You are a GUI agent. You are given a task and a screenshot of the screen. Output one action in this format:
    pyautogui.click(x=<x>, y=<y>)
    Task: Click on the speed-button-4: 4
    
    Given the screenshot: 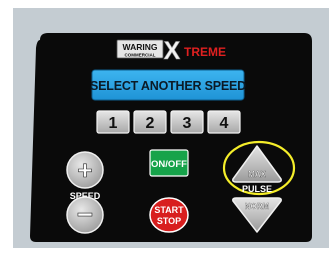 What is the action you would take?
    pyautogui.click(x=224, y=122)
    